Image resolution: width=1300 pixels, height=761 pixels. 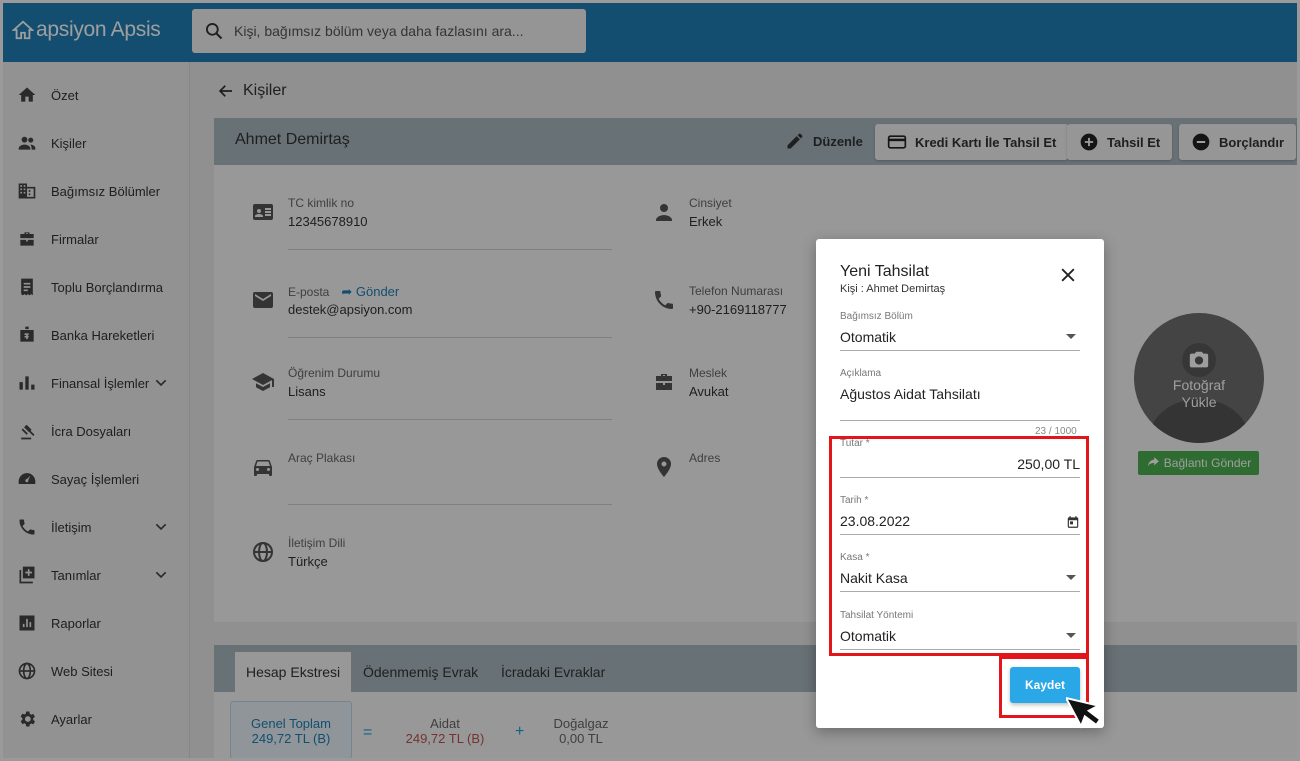 What do you see at coordinates (1071, 336) in the screenshot?
I see `dropdown-arrow-icon` at bounding box center [1071, 336].